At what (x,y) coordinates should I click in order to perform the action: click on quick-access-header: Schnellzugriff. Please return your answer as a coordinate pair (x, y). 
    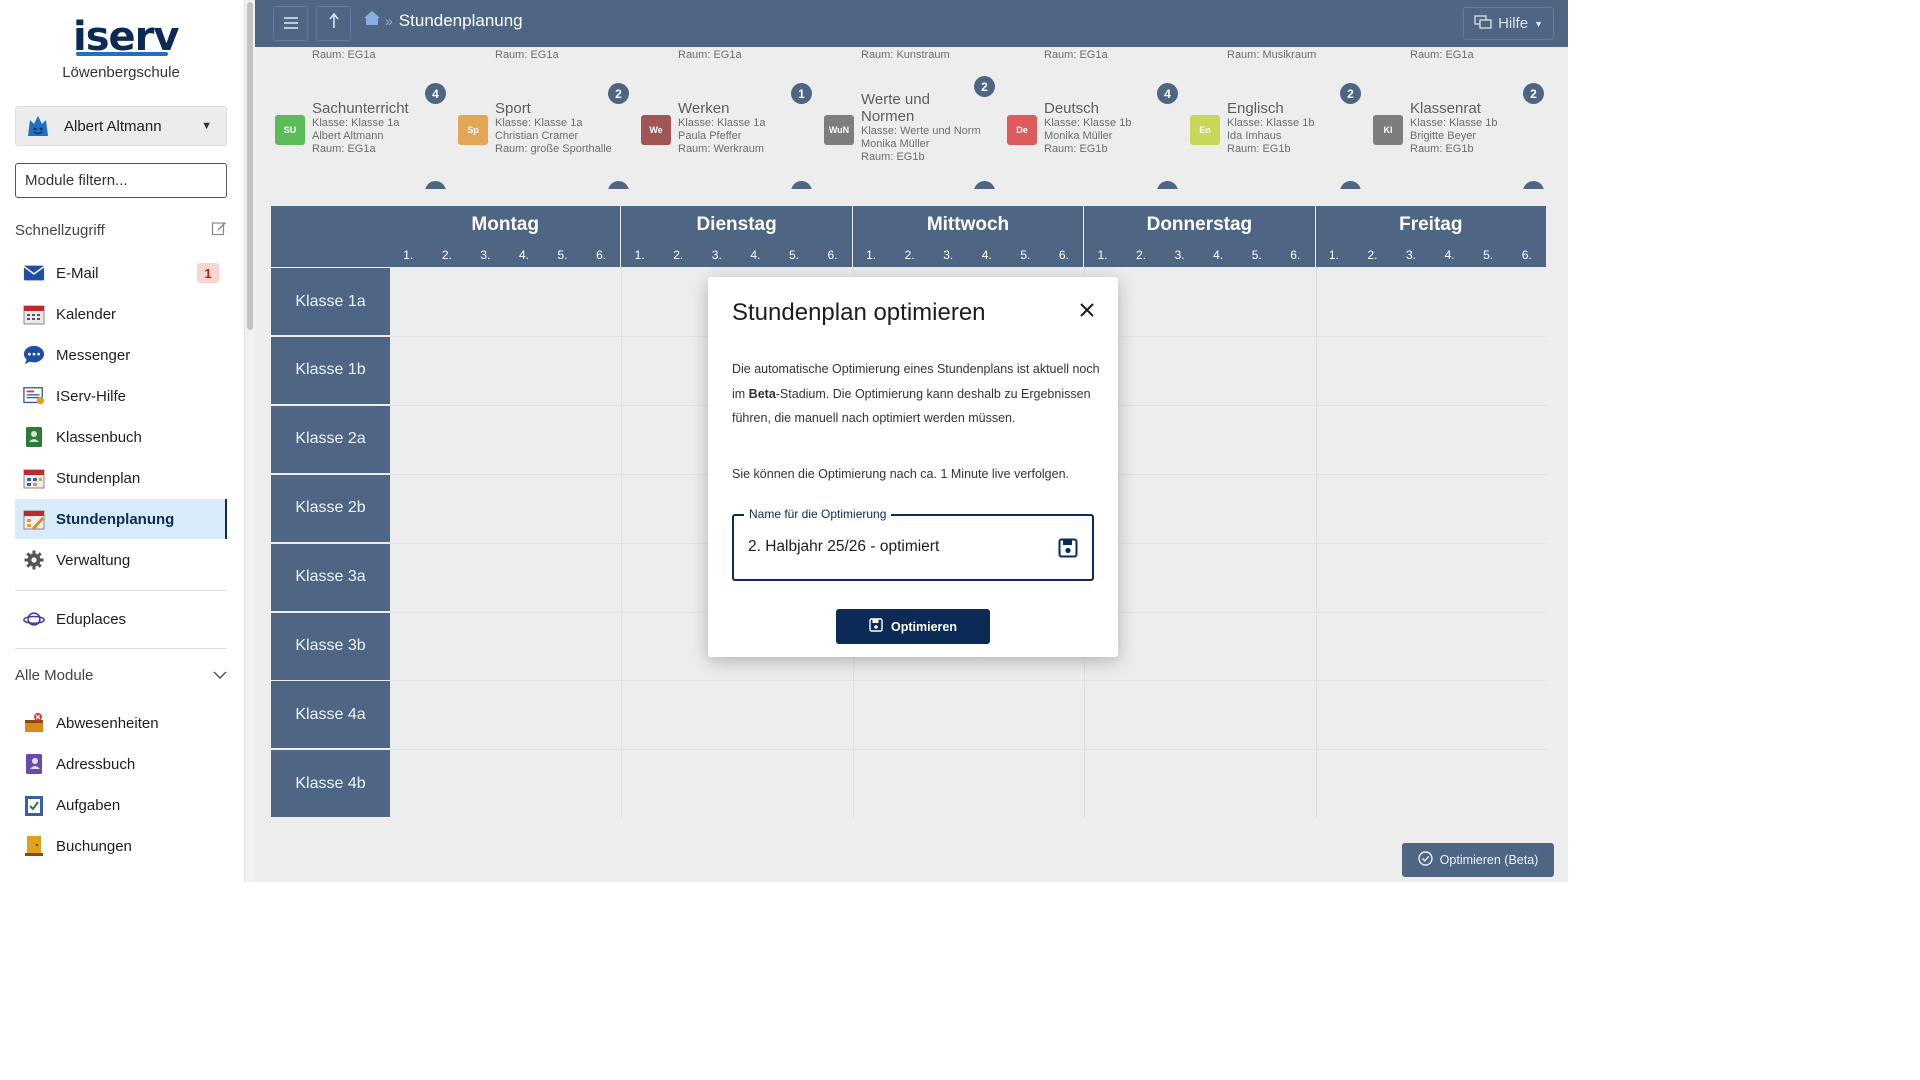
    Looking at the image, I should click on (121, 230).